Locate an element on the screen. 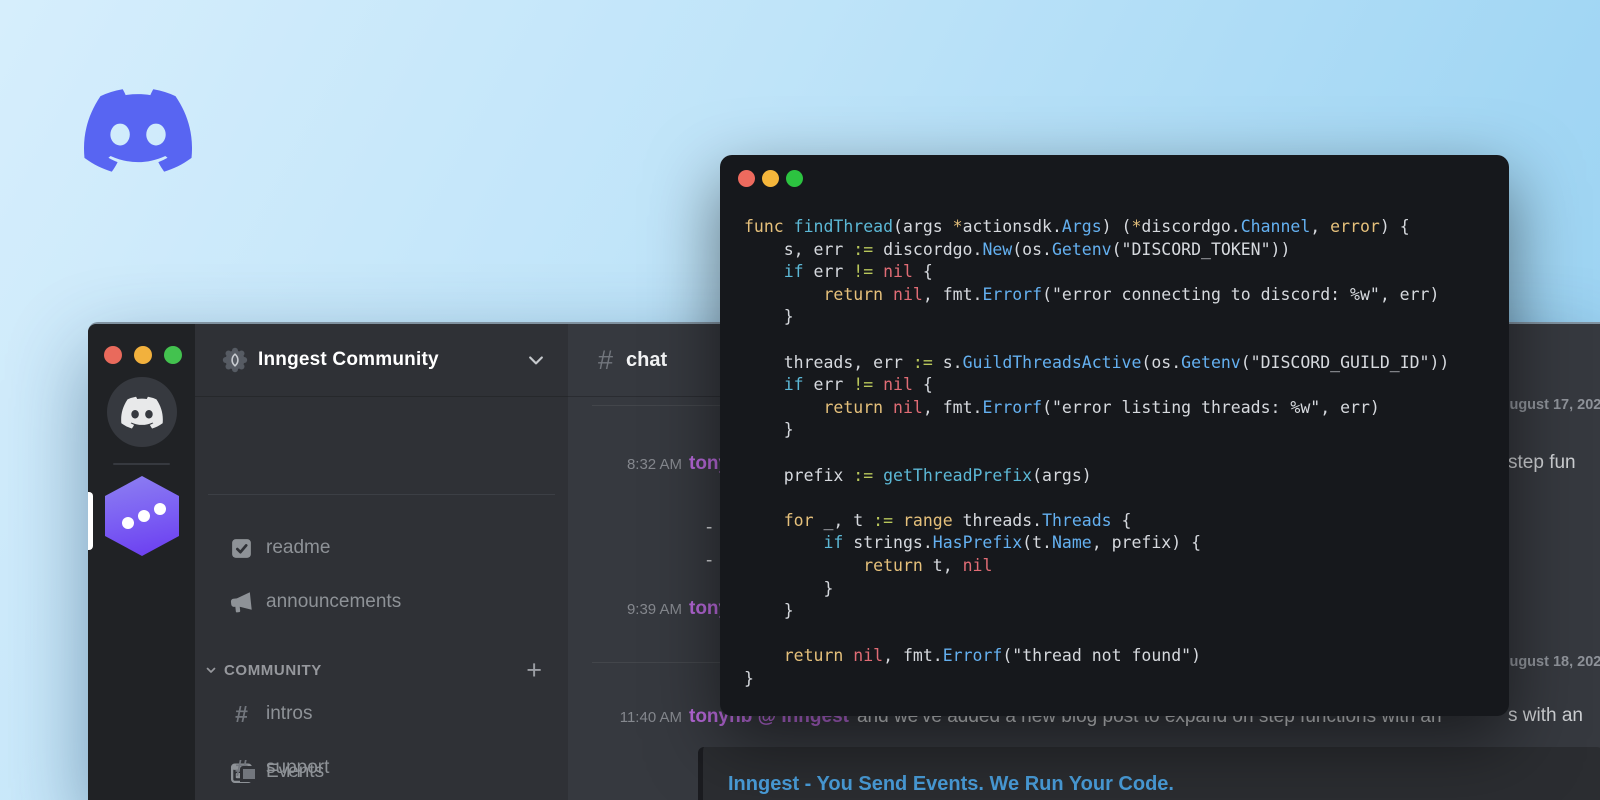 This screenshot has height=800, width=1600. sidebar-item-readme: readme is located at coordinates (279, 548).